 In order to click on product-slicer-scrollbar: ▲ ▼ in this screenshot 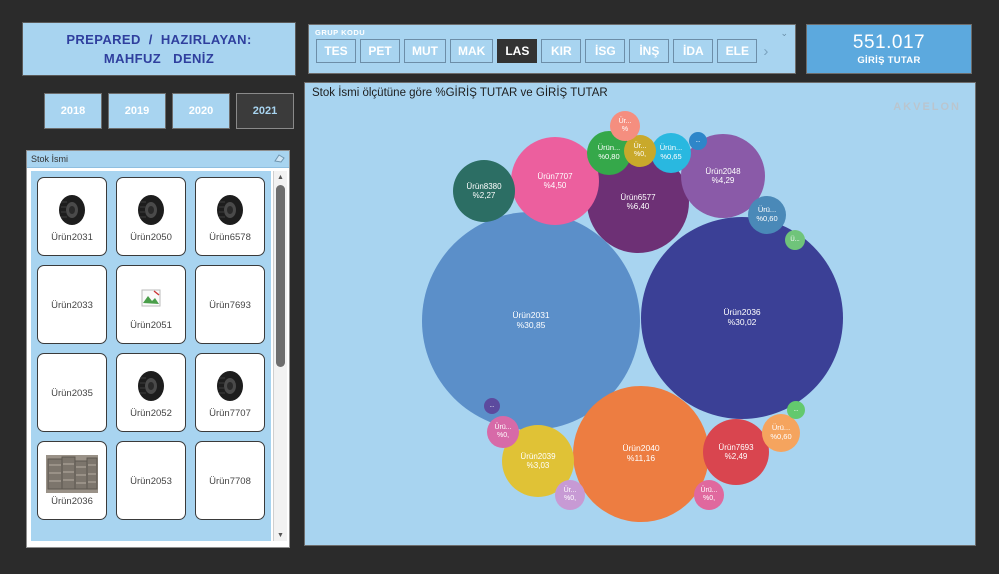, I will do `click(280, 356)`.